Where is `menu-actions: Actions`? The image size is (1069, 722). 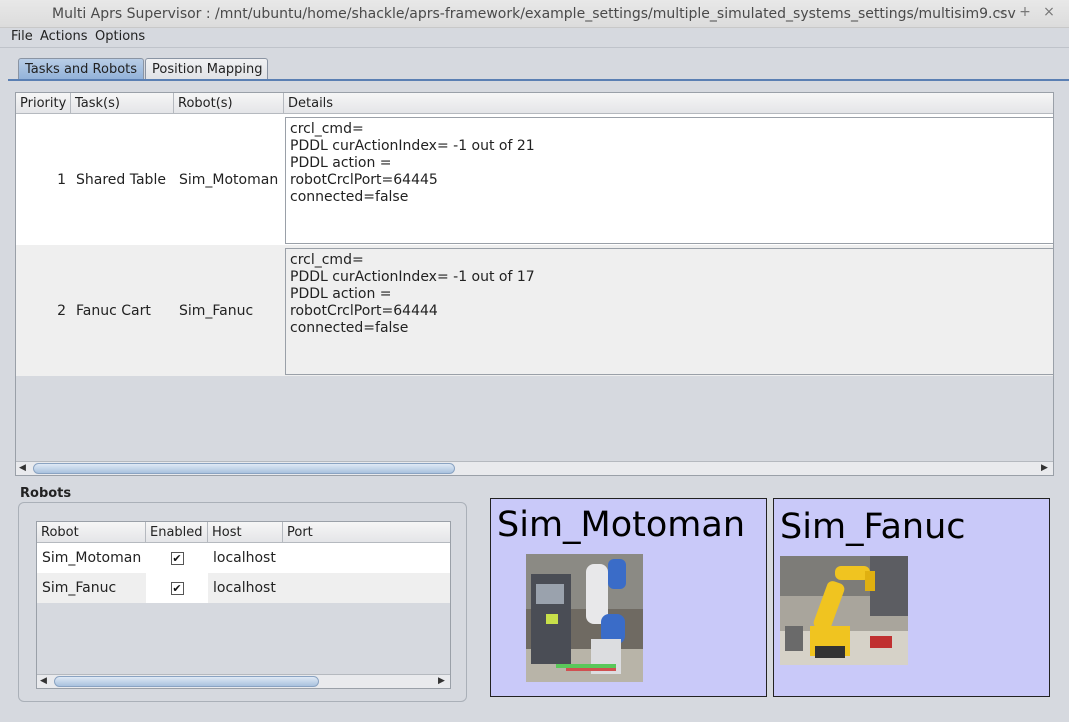 menu-actions: Actions is located at coordinates (64, 36).